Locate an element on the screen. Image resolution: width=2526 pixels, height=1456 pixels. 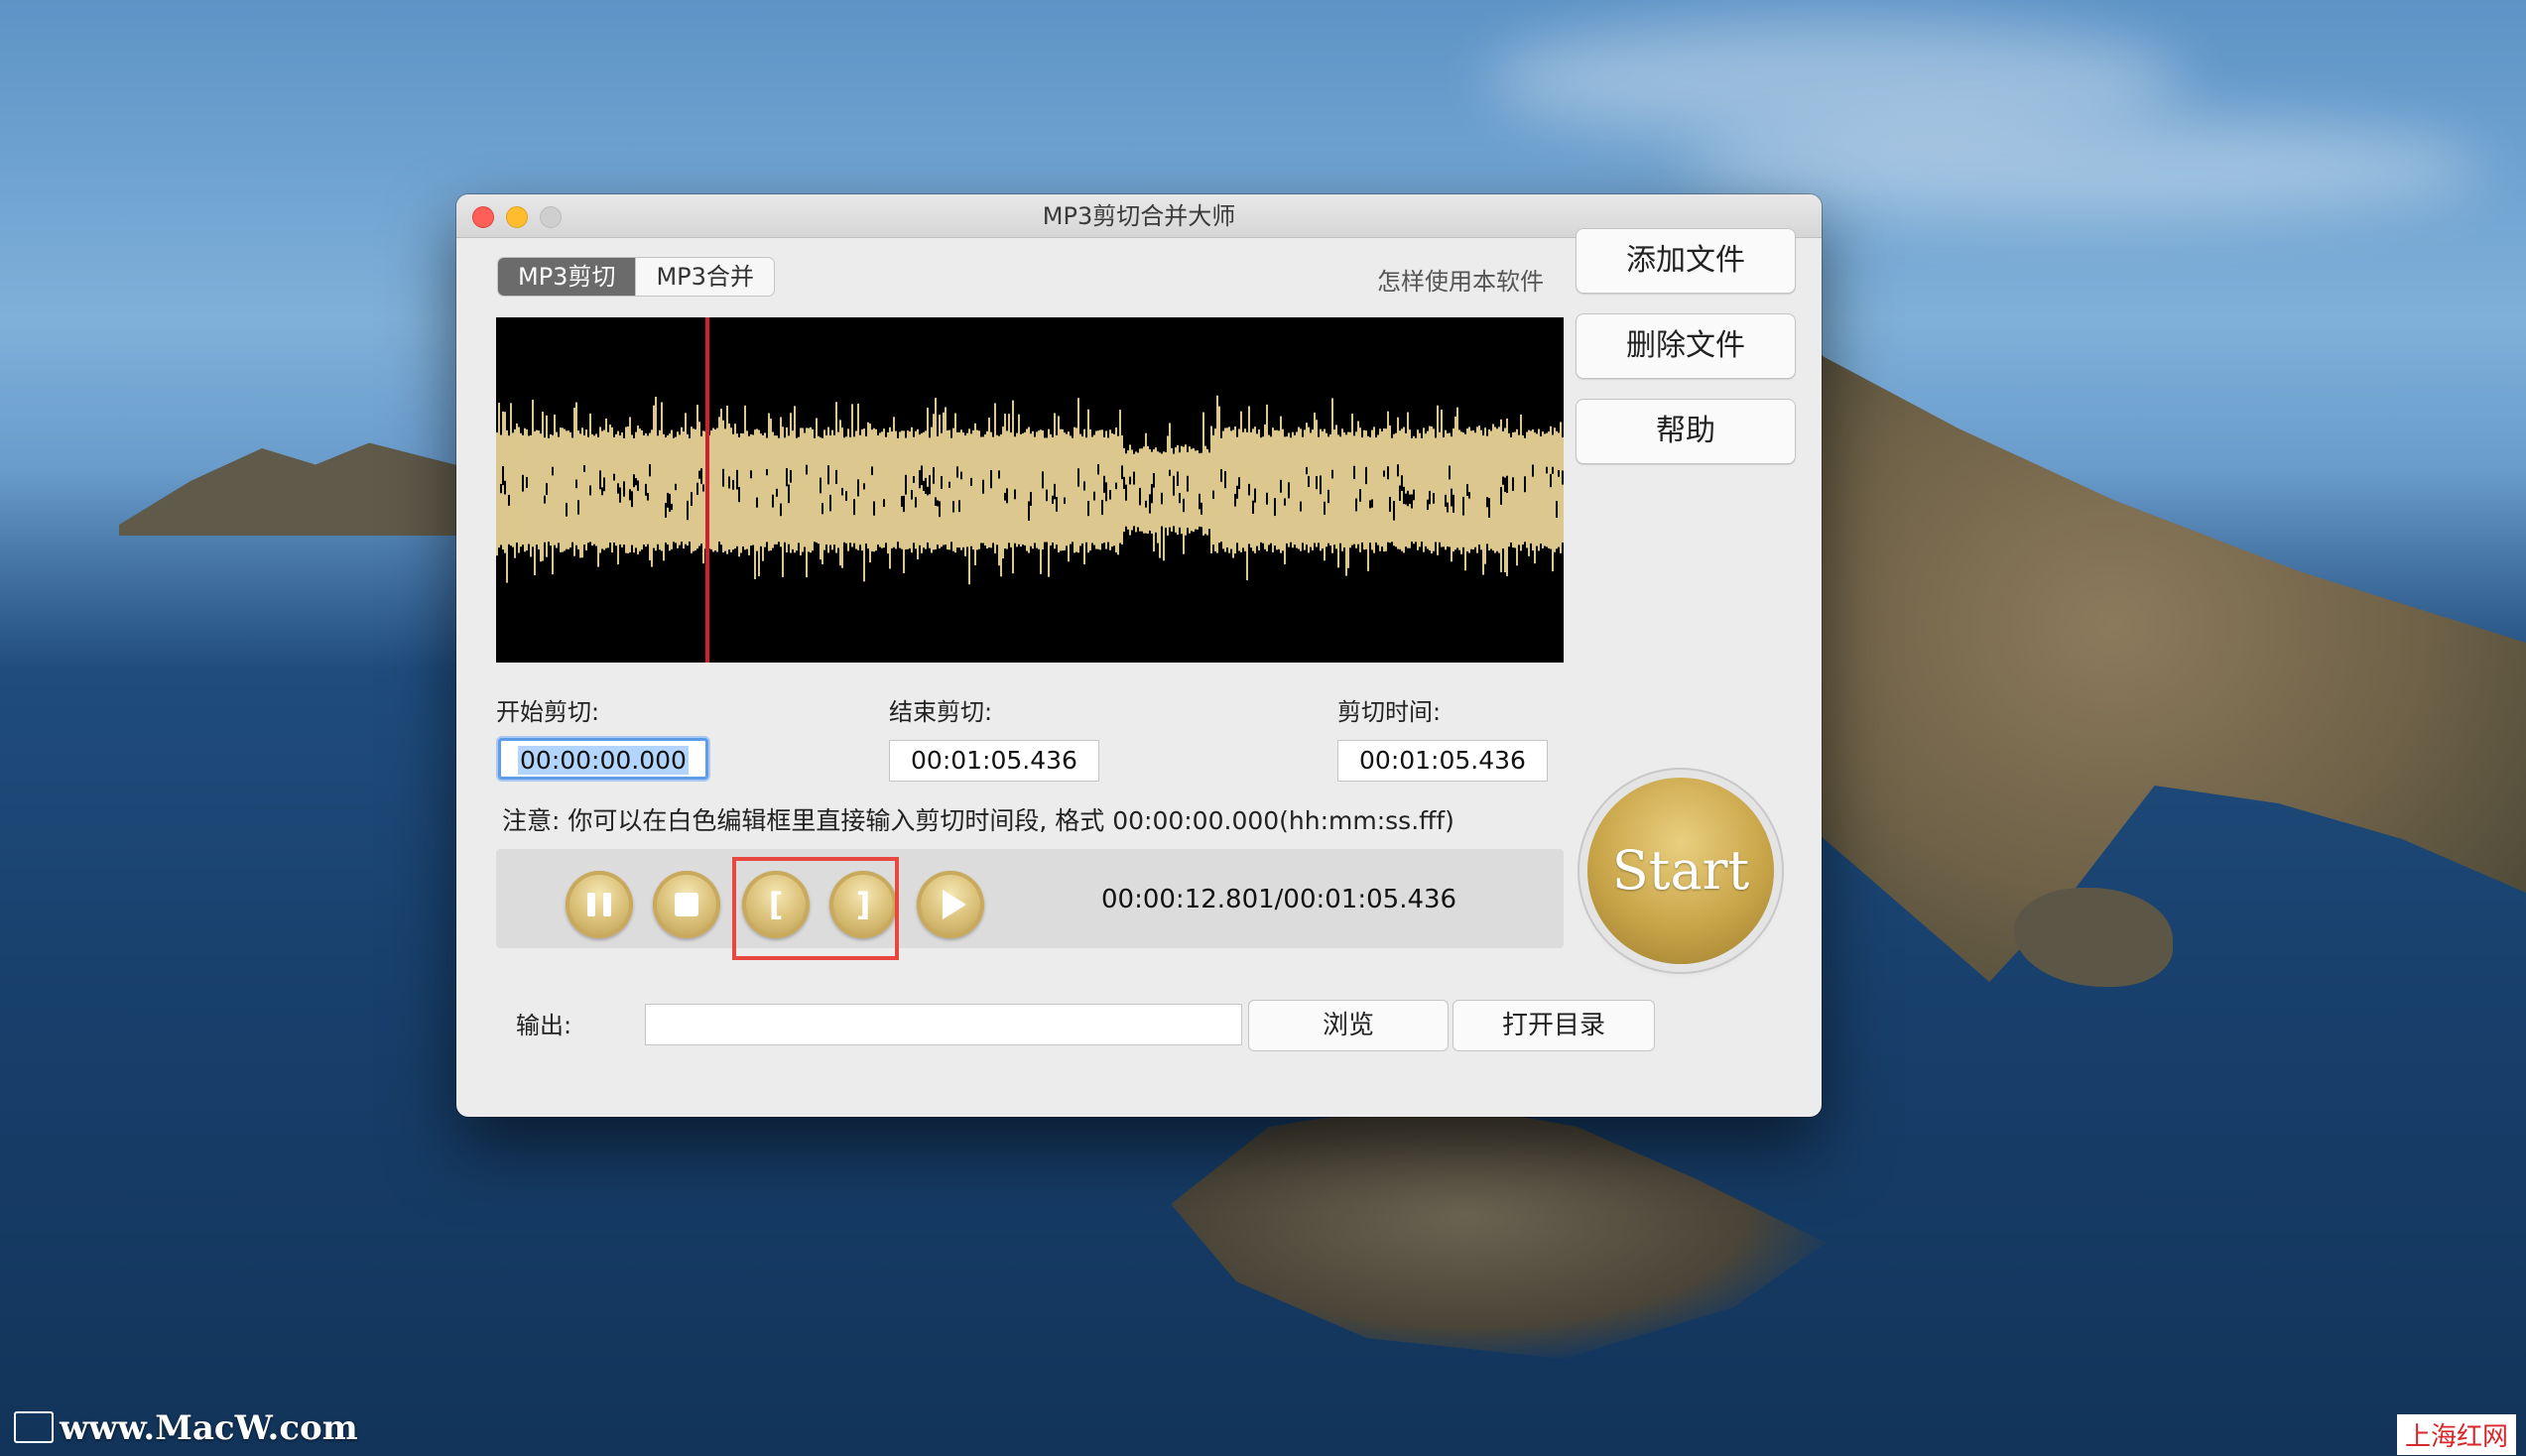
start-button: Start is located at coordinates (1680, 871).